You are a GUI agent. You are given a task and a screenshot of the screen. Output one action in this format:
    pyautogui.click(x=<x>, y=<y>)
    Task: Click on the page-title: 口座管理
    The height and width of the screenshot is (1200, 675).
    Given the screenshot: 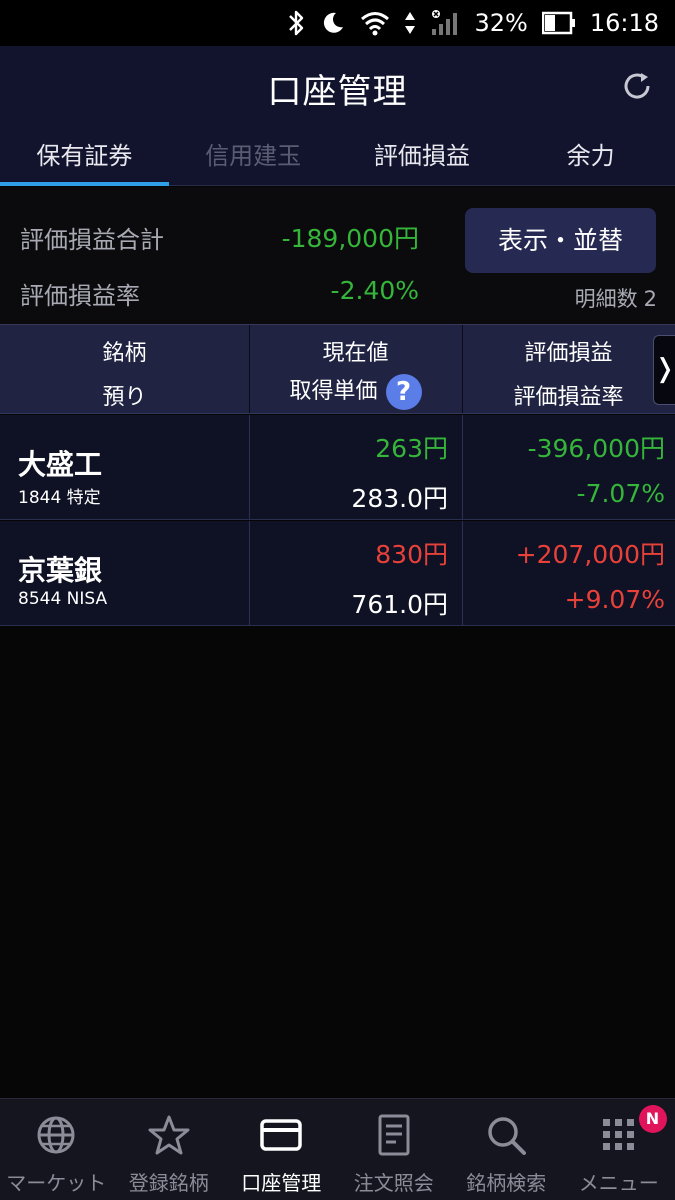 What is the action you would take?
    pyautogui.click(x=337, y=92)
    